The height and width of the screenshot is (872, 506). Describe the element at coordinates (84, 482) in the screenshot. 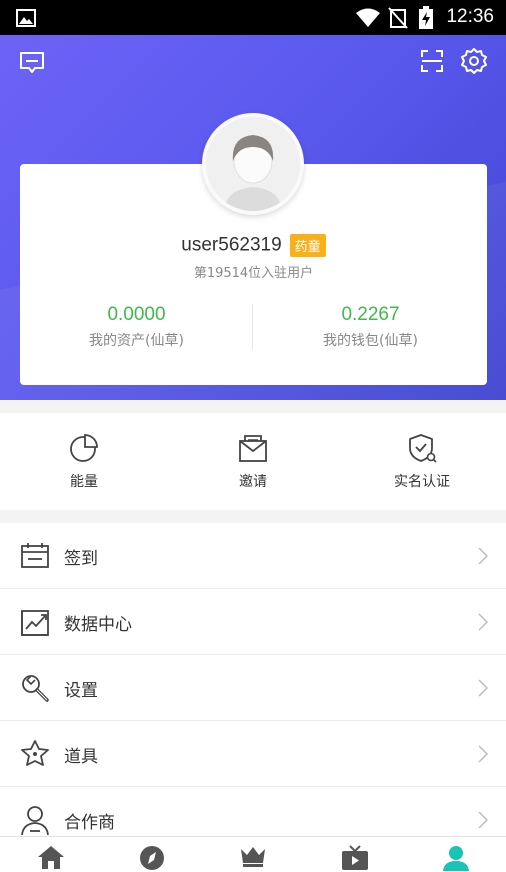

I see `quick-action-label: 能量` at that location.